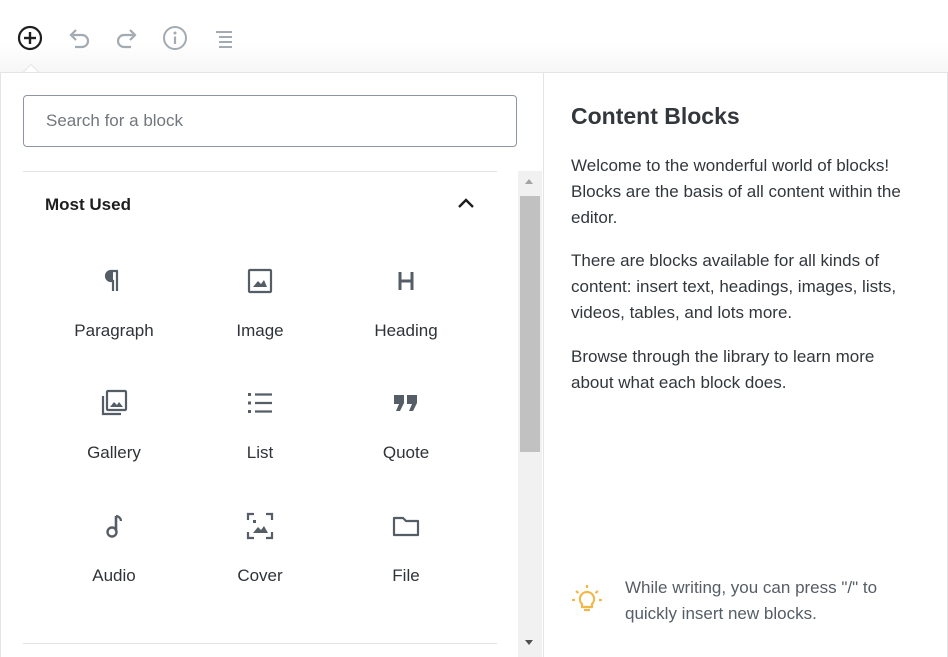 The height and width of the screenshot is (657, 948). I want to click on heading-icon, so click(406, 281).